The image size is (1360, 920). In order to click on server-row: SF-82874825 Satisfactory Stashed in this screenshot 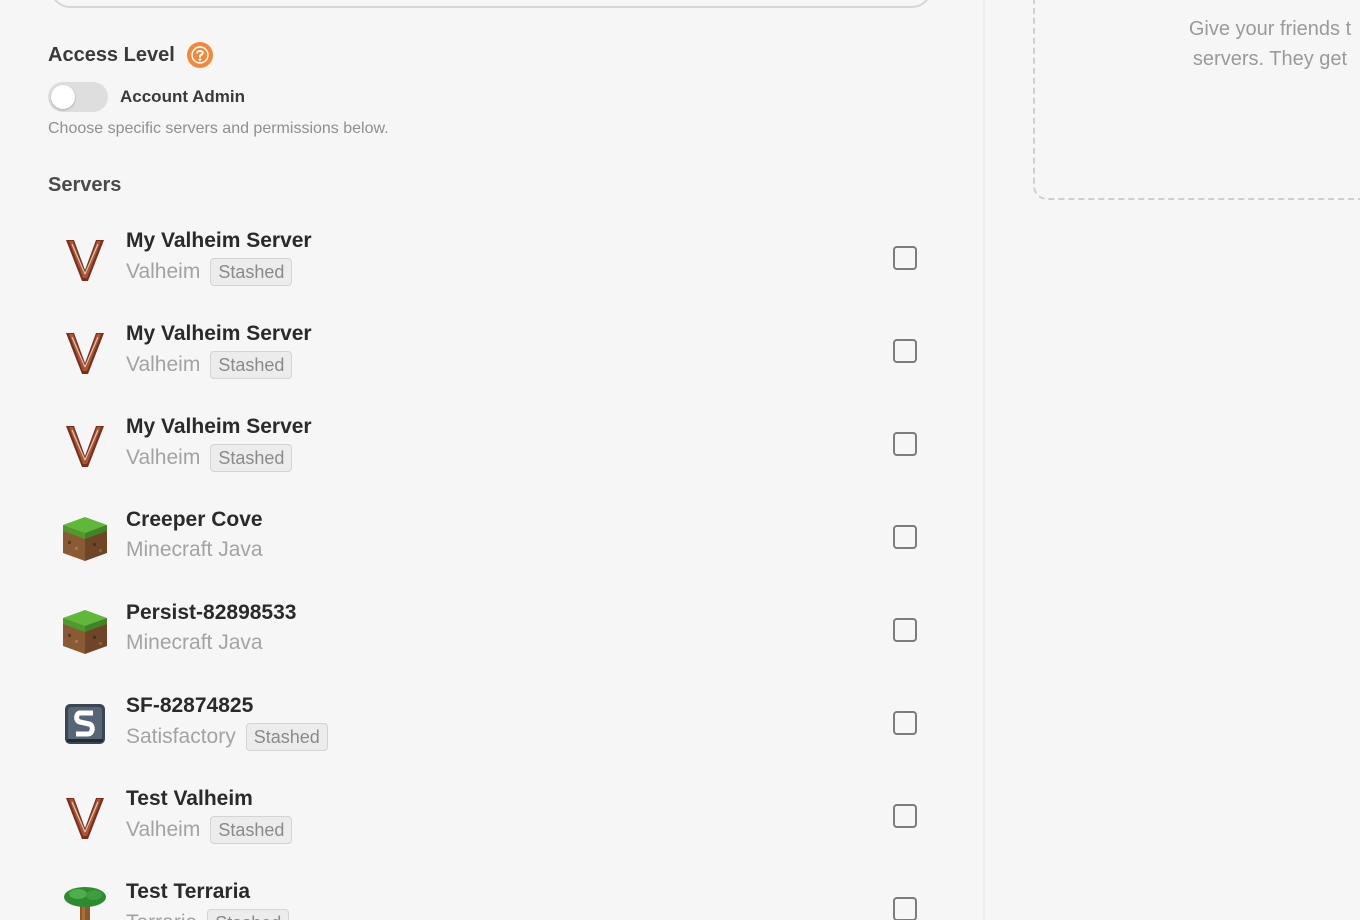, I will do `click(488, 723)`.